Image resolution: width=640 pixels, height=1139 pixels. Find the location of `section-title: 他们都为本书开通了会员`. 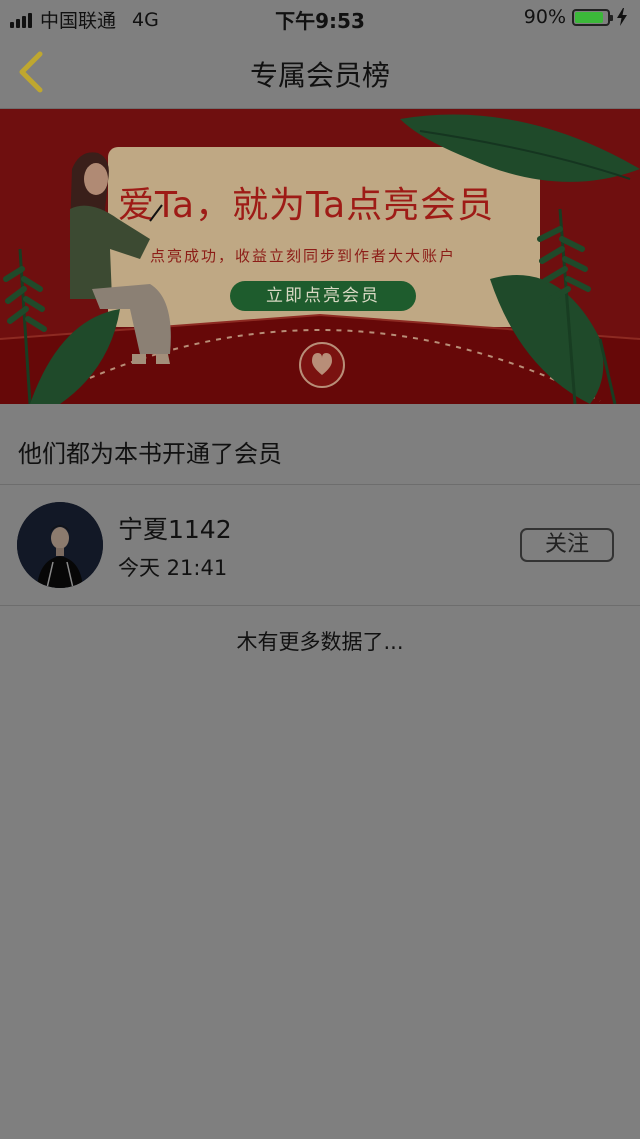

section-title: 他们都为本书开通了会员 is located at coordinates (150, 454).